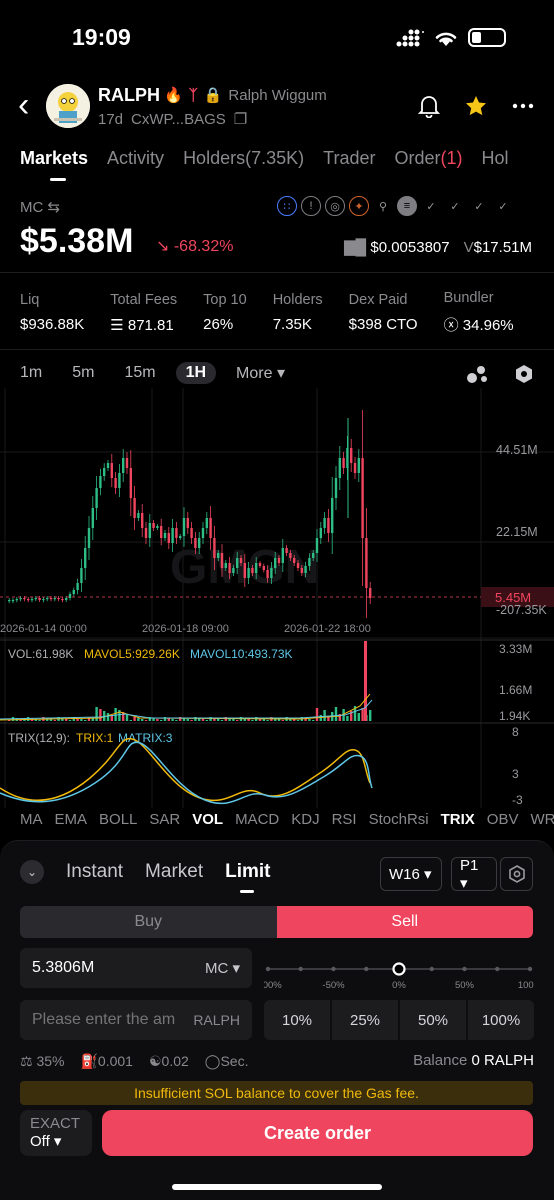 This screenshot has height=1200, width=554. What do you see at coordinates (417, 158) in the screenshot?
I see `tab-order-label: Order` at bounding box center [417, 158].